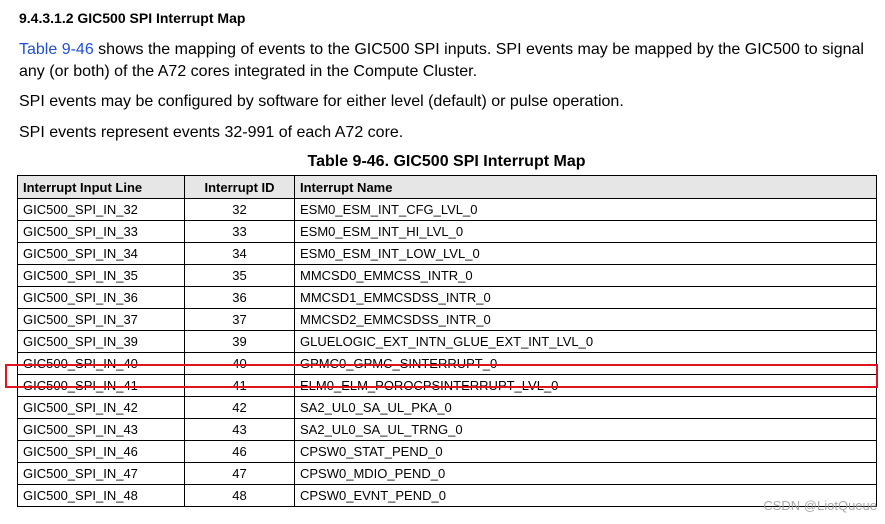  Describe the element at coordinates (239, 297) in the screenshot. I see `cell-interrupt-id: 36` at that location.